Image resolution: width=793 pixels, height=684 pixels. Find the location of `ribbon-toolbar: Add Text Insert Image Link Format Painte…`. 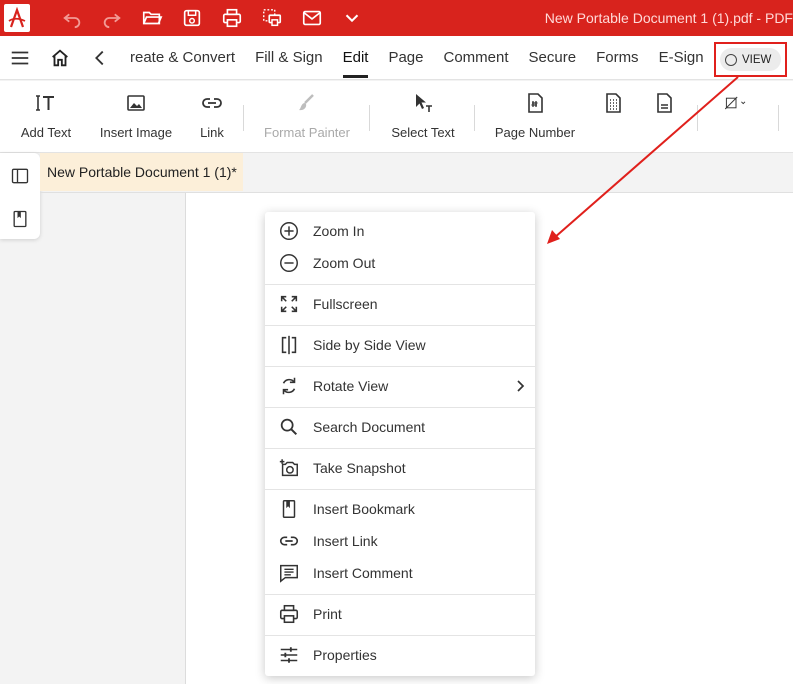

ribbon-toolbar: Add Text Insert Image Link Format Painte… is located at coordinates (396, 117).